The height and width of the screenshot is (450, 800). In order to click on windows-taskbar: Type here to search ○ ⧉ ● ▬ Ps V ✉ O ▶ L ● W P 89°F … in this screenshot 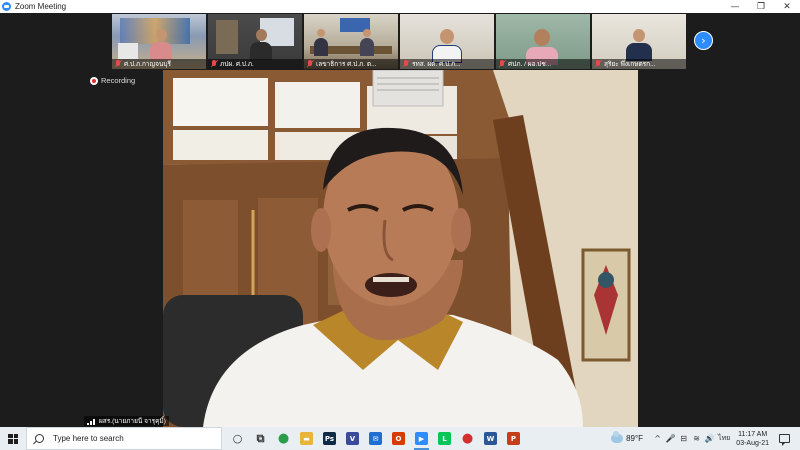, I will do `click(400, 438)`.